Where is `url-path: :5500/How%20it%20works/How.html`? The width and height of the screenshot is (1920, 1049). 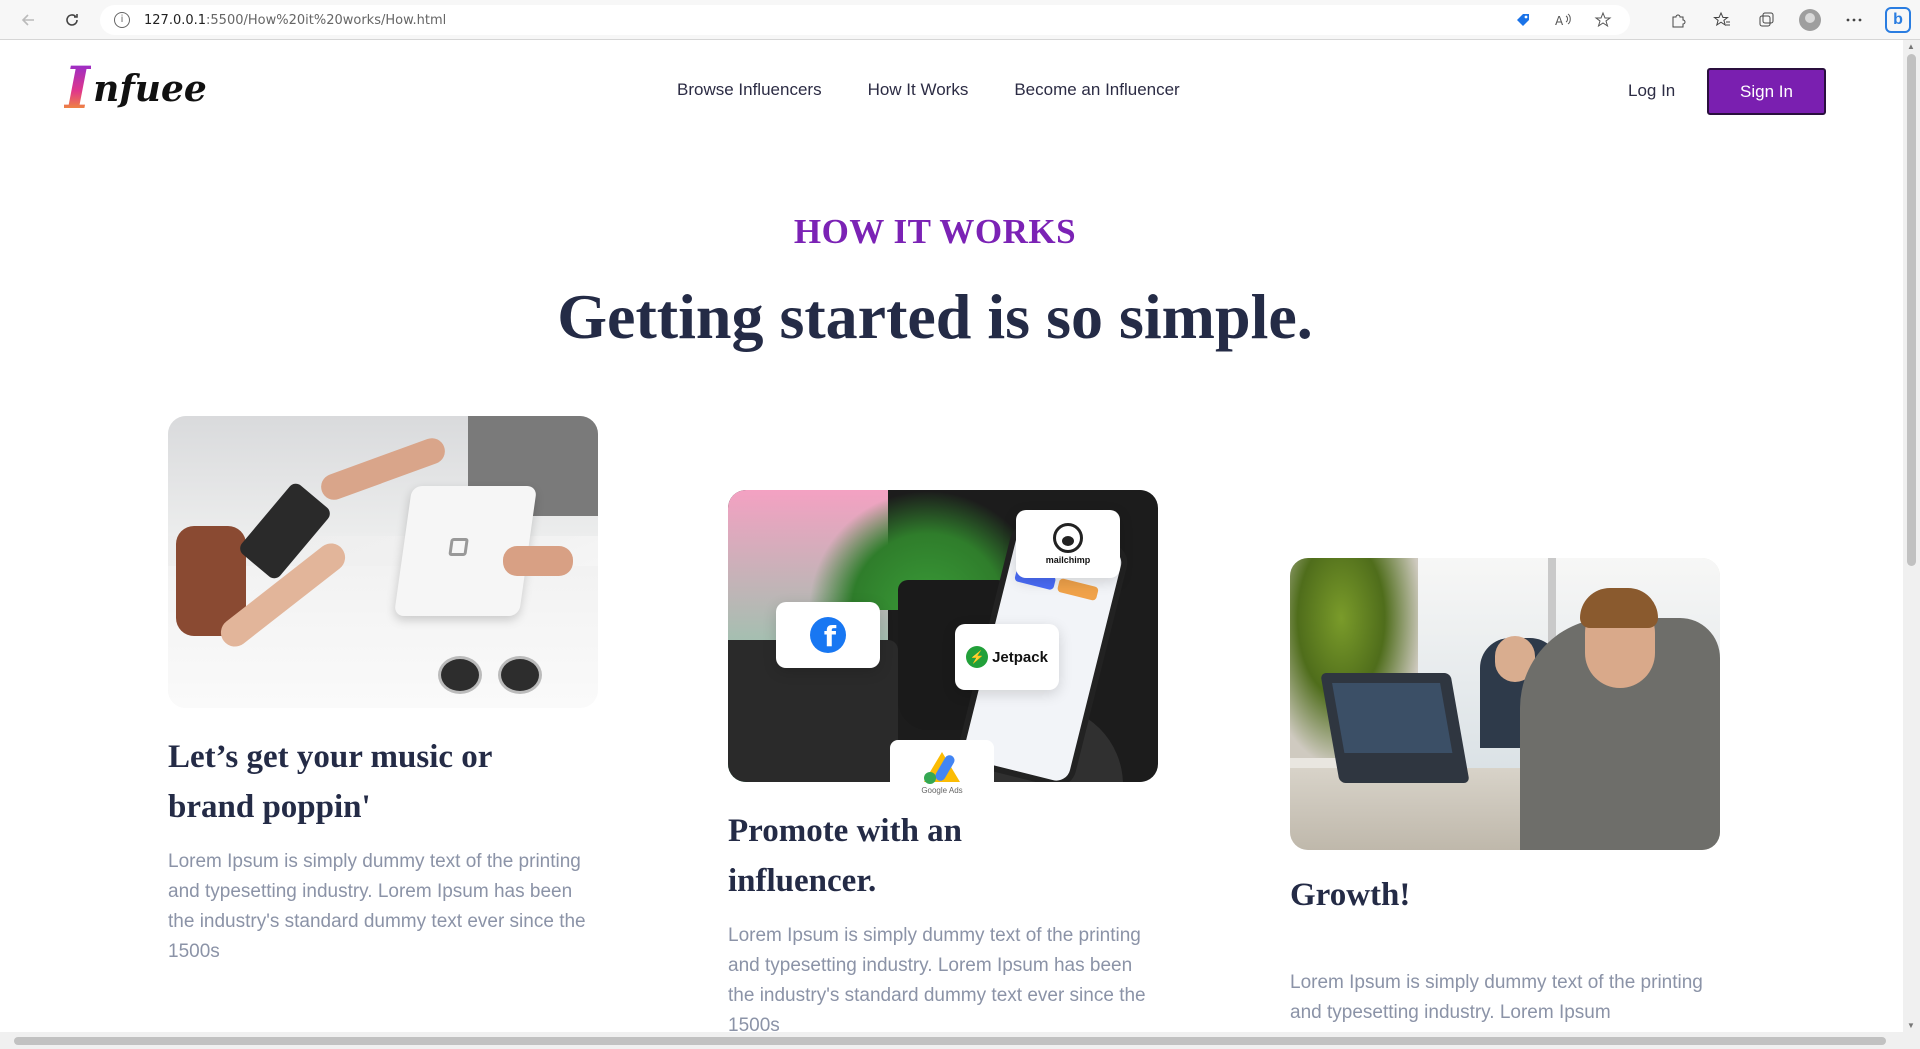
url-path: :5500/How%20it%20works/How.html is located at coordinates (326, 20).